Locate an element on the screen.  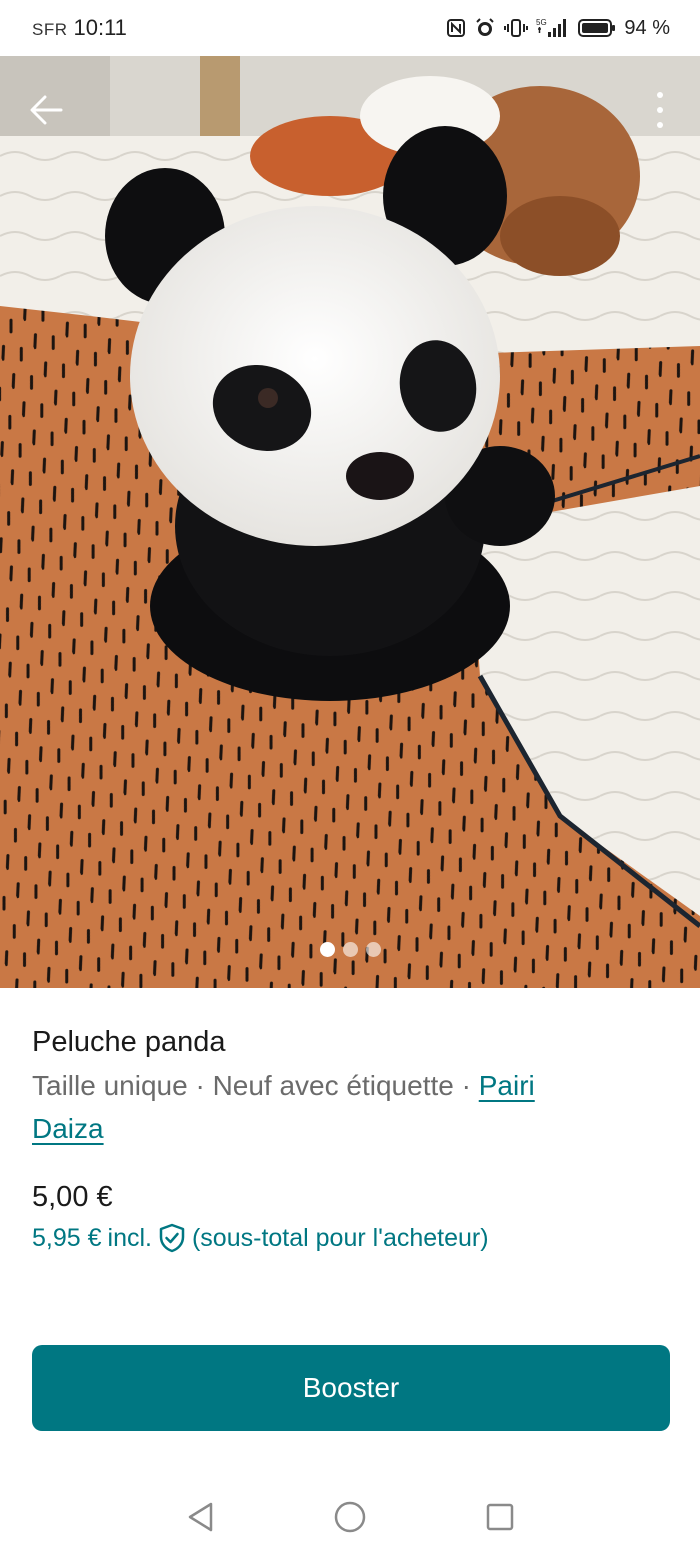
buyer-price: 5,95 € is located at coordinates (67, 1237).